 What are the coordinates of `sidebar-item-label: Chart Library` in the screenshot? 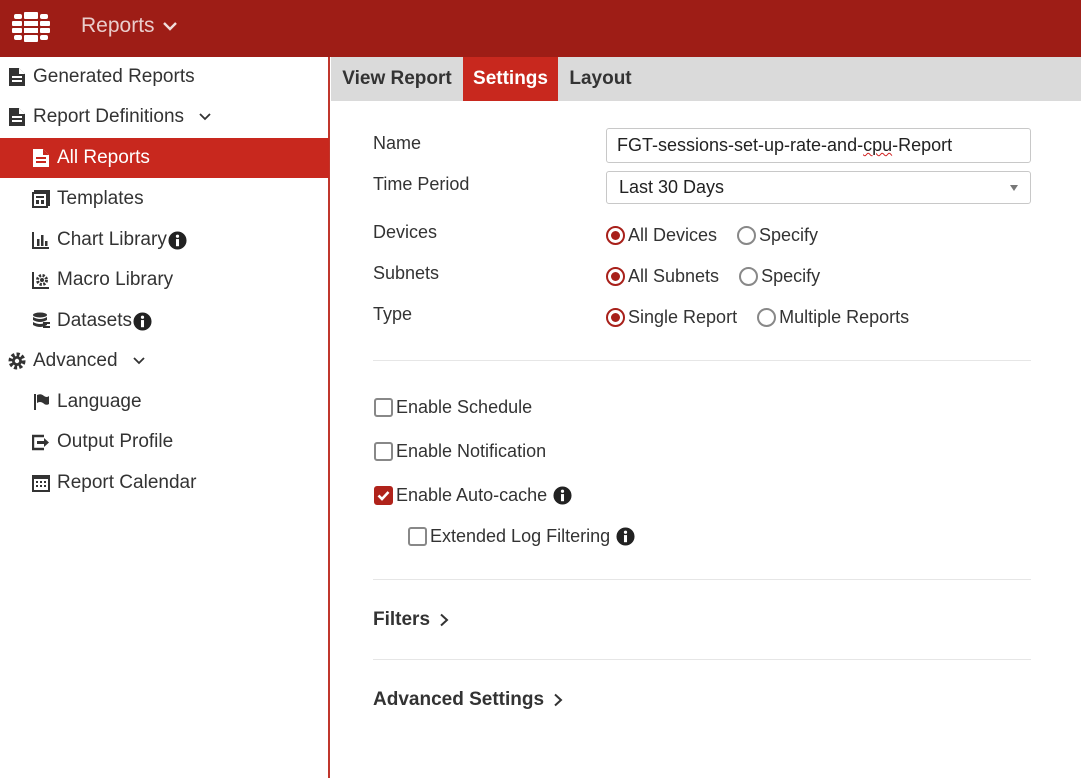 It's located at (112, 239).